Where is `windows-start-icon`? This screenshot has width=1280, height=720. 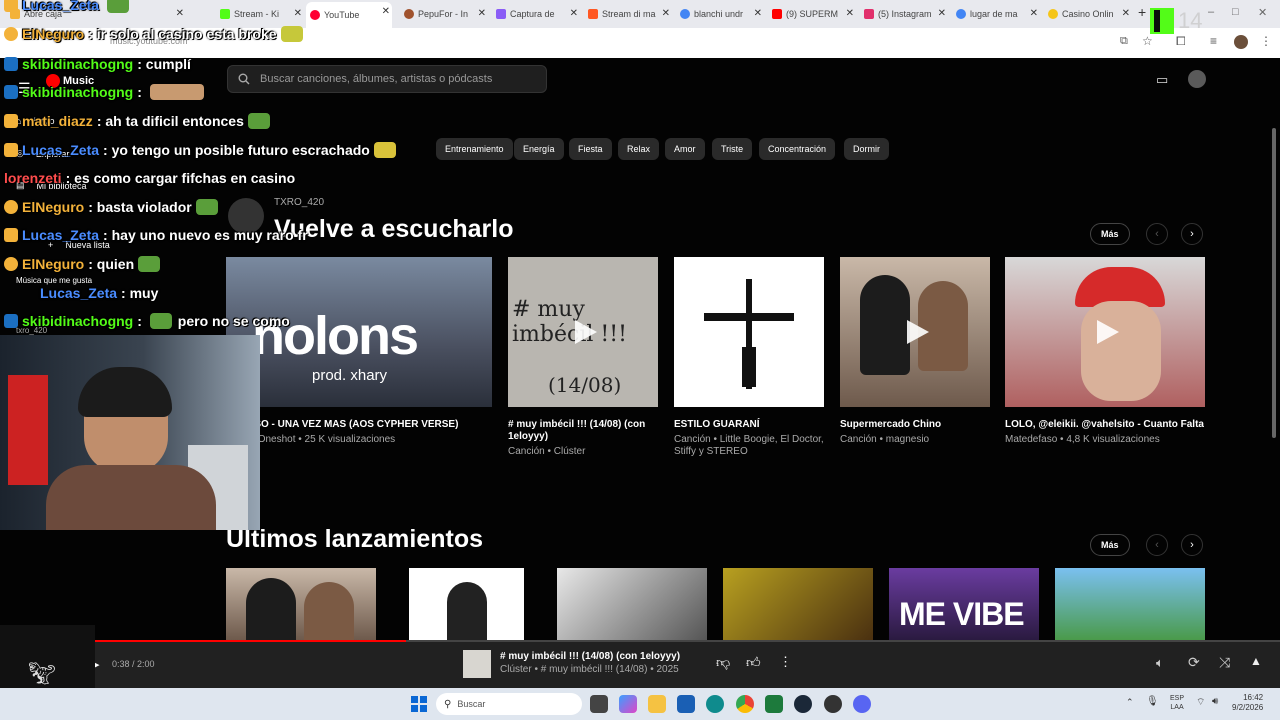 windows-start-icon is located at coordinates (419, 704).